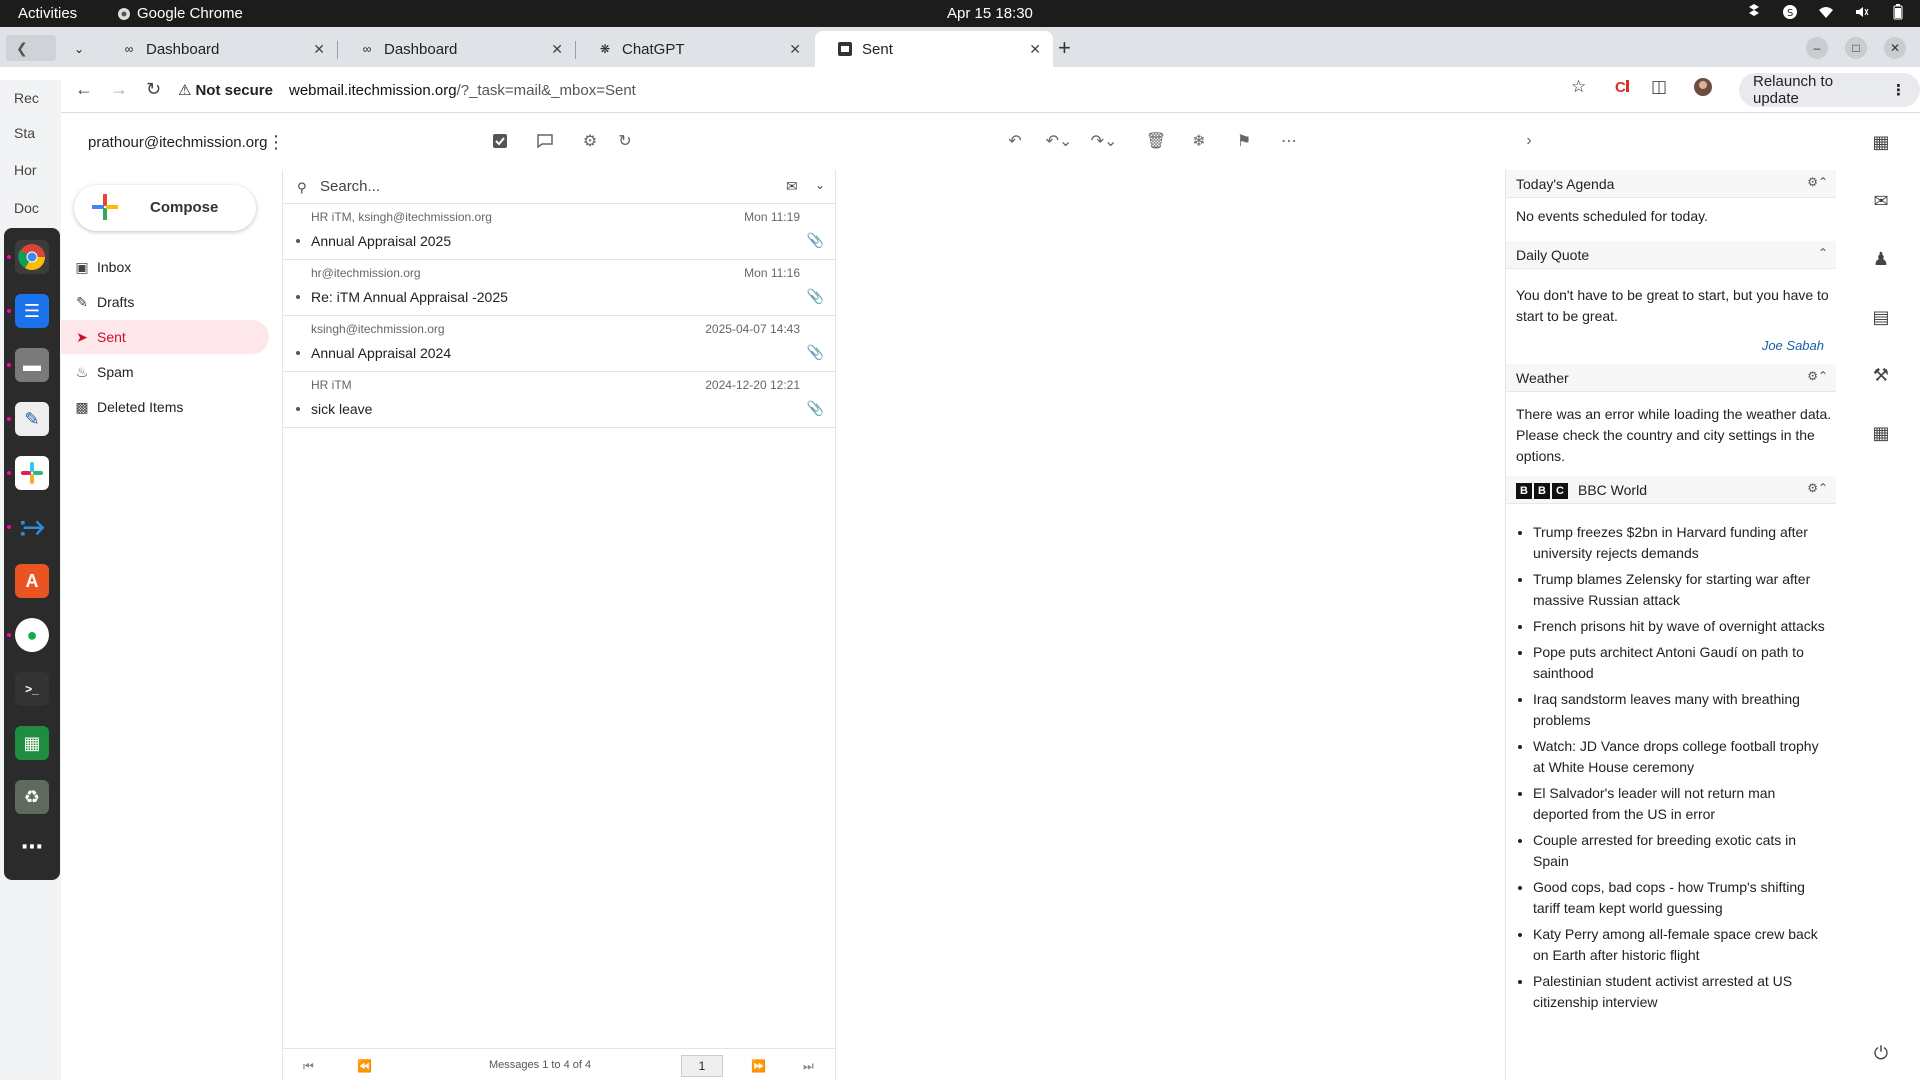 The width and height of the screenshot is (1920, 1080). I want to click on terminal-dock-icon: >_, so click(32, 689).